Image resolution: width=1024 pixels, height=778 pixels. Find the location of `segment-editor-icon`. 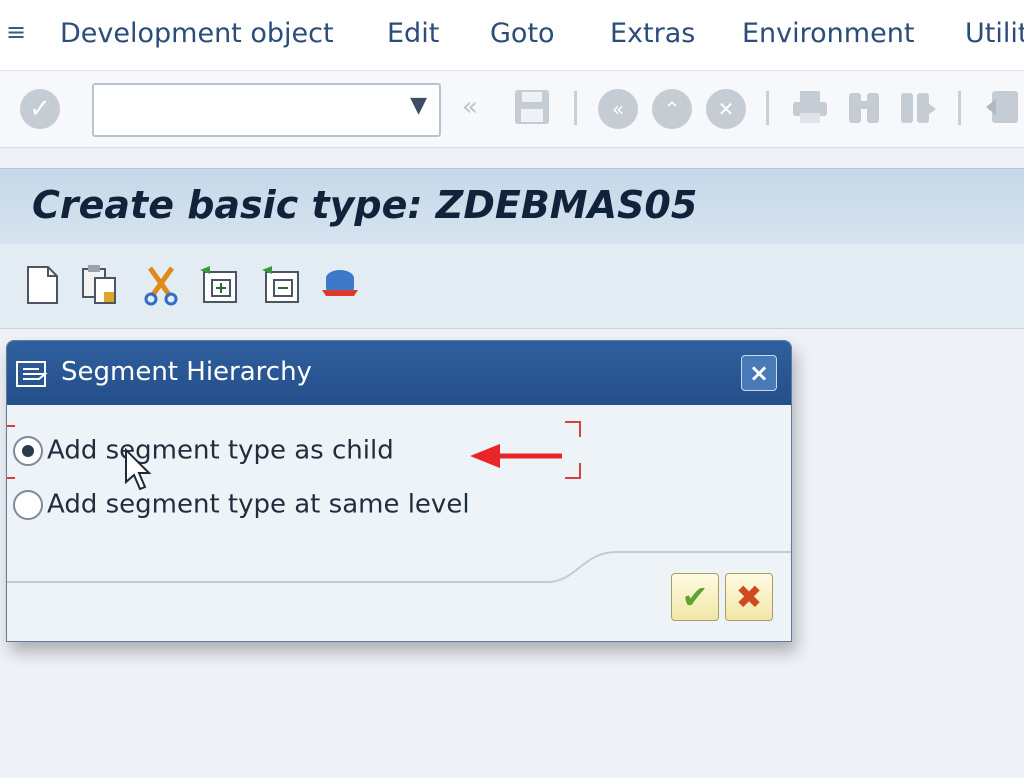

segment-editor-icon is located at coordinates (339, 285).